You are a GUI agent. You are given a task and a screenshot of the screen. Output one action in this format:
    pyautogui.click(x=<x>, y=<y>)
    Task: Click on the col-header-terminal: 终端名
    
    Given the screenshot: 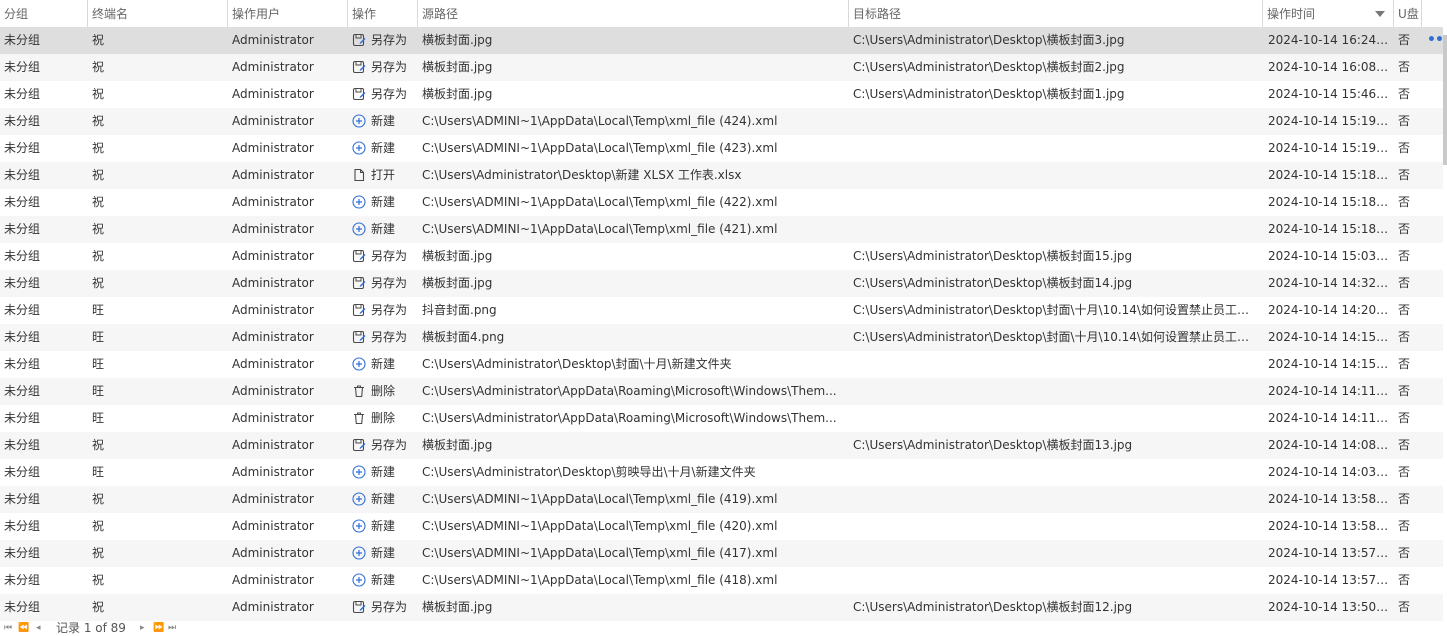 What is the action you would take?
    pyautogui.click(x=158, y=13)
    